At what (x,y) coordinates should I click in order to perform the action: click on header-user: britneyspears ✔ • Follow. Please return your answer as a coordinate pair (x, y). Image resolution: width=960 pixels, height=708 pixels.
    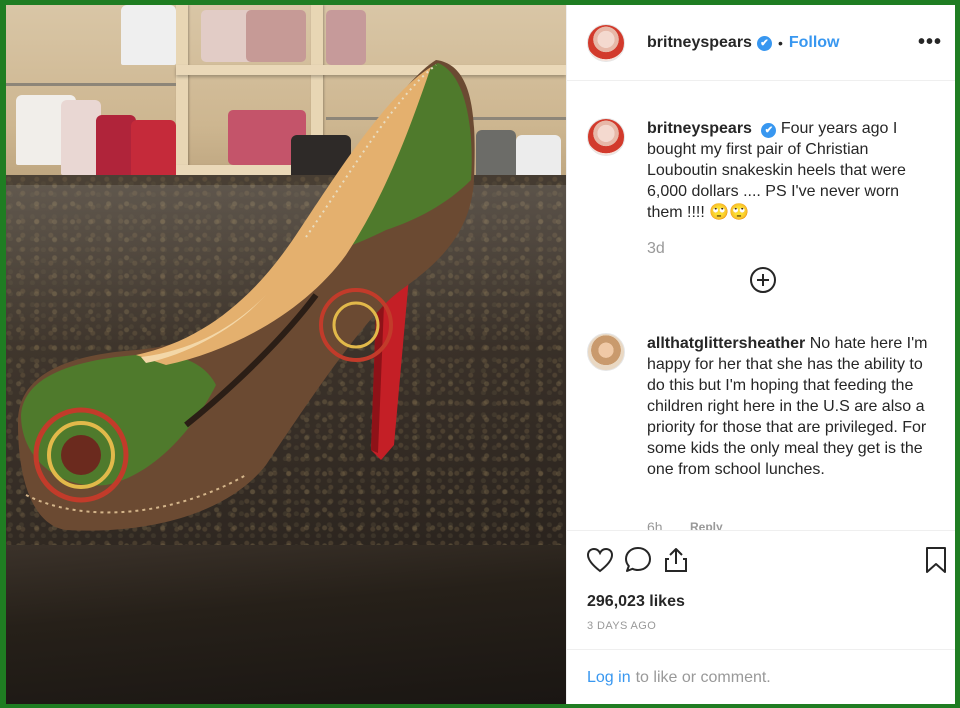
    Looking at the image, I should click on (743, 43).